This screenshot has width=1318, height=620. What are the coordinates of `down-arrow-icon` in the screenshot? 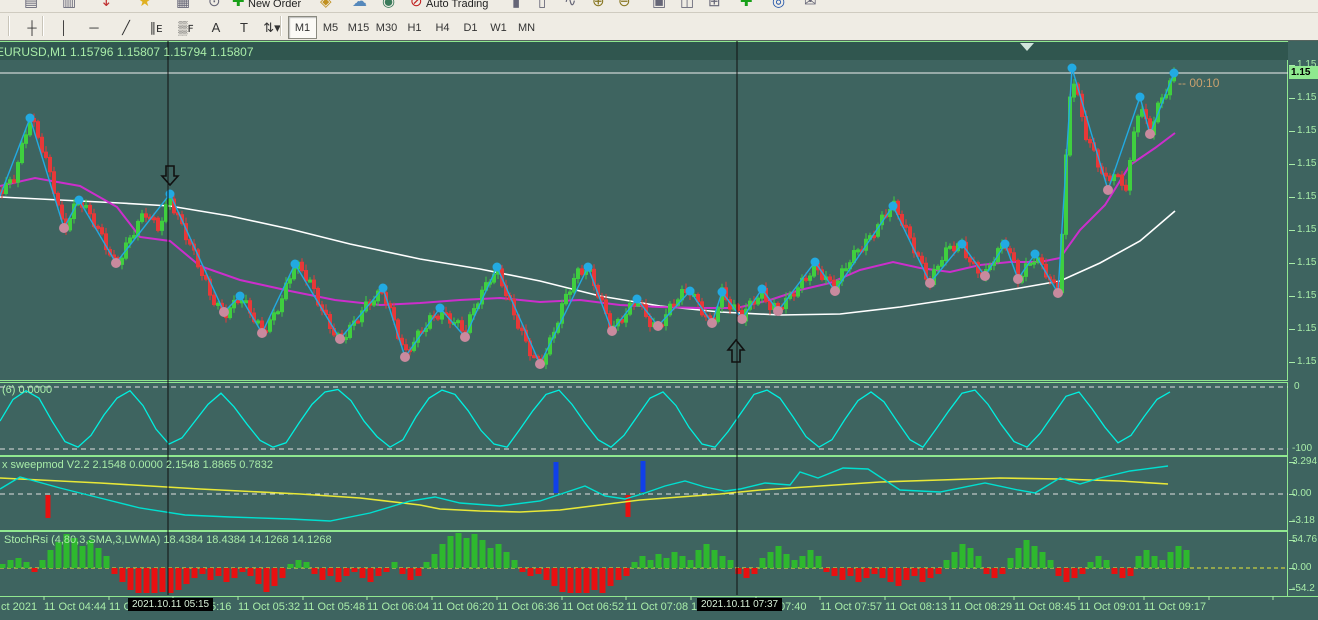 It's located at (170, 176).